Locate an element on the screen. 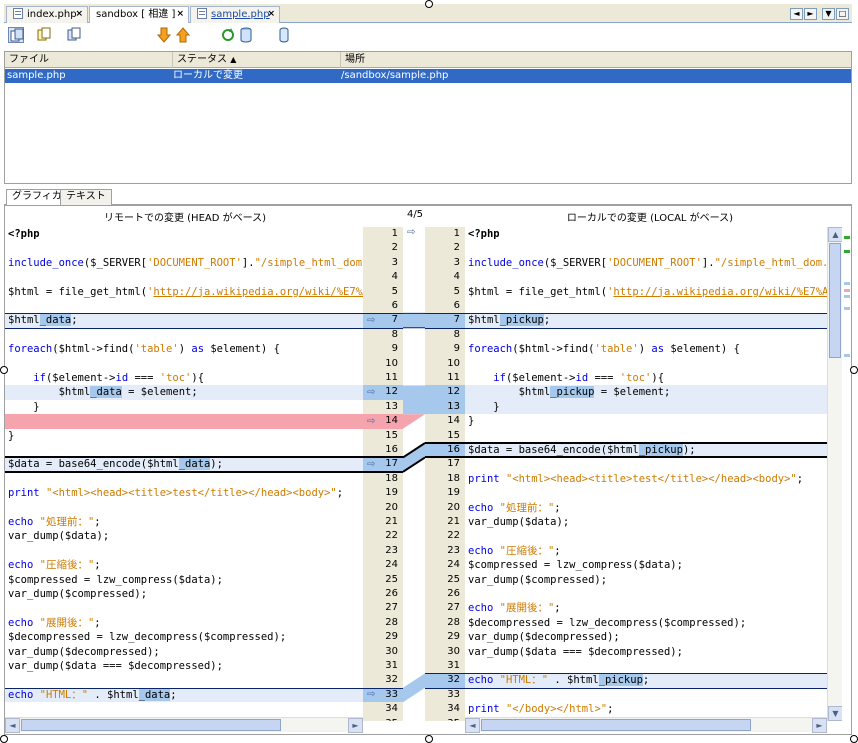  code-line: var_dump($compressed); is located at coordinates (78, 594).